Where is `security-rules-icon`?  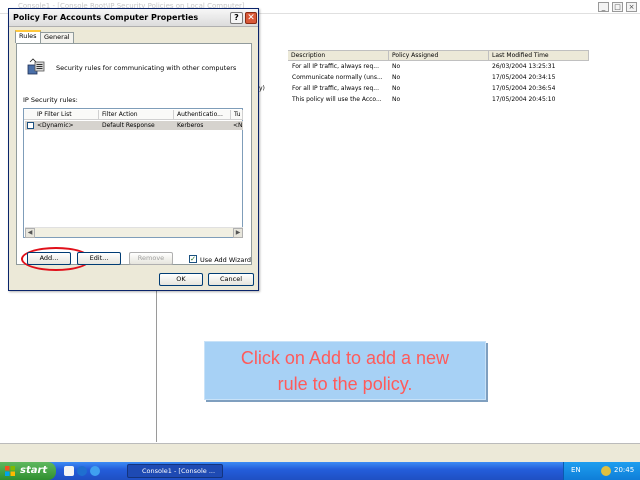 security-rules-icon is located at coordinates (36, 66).